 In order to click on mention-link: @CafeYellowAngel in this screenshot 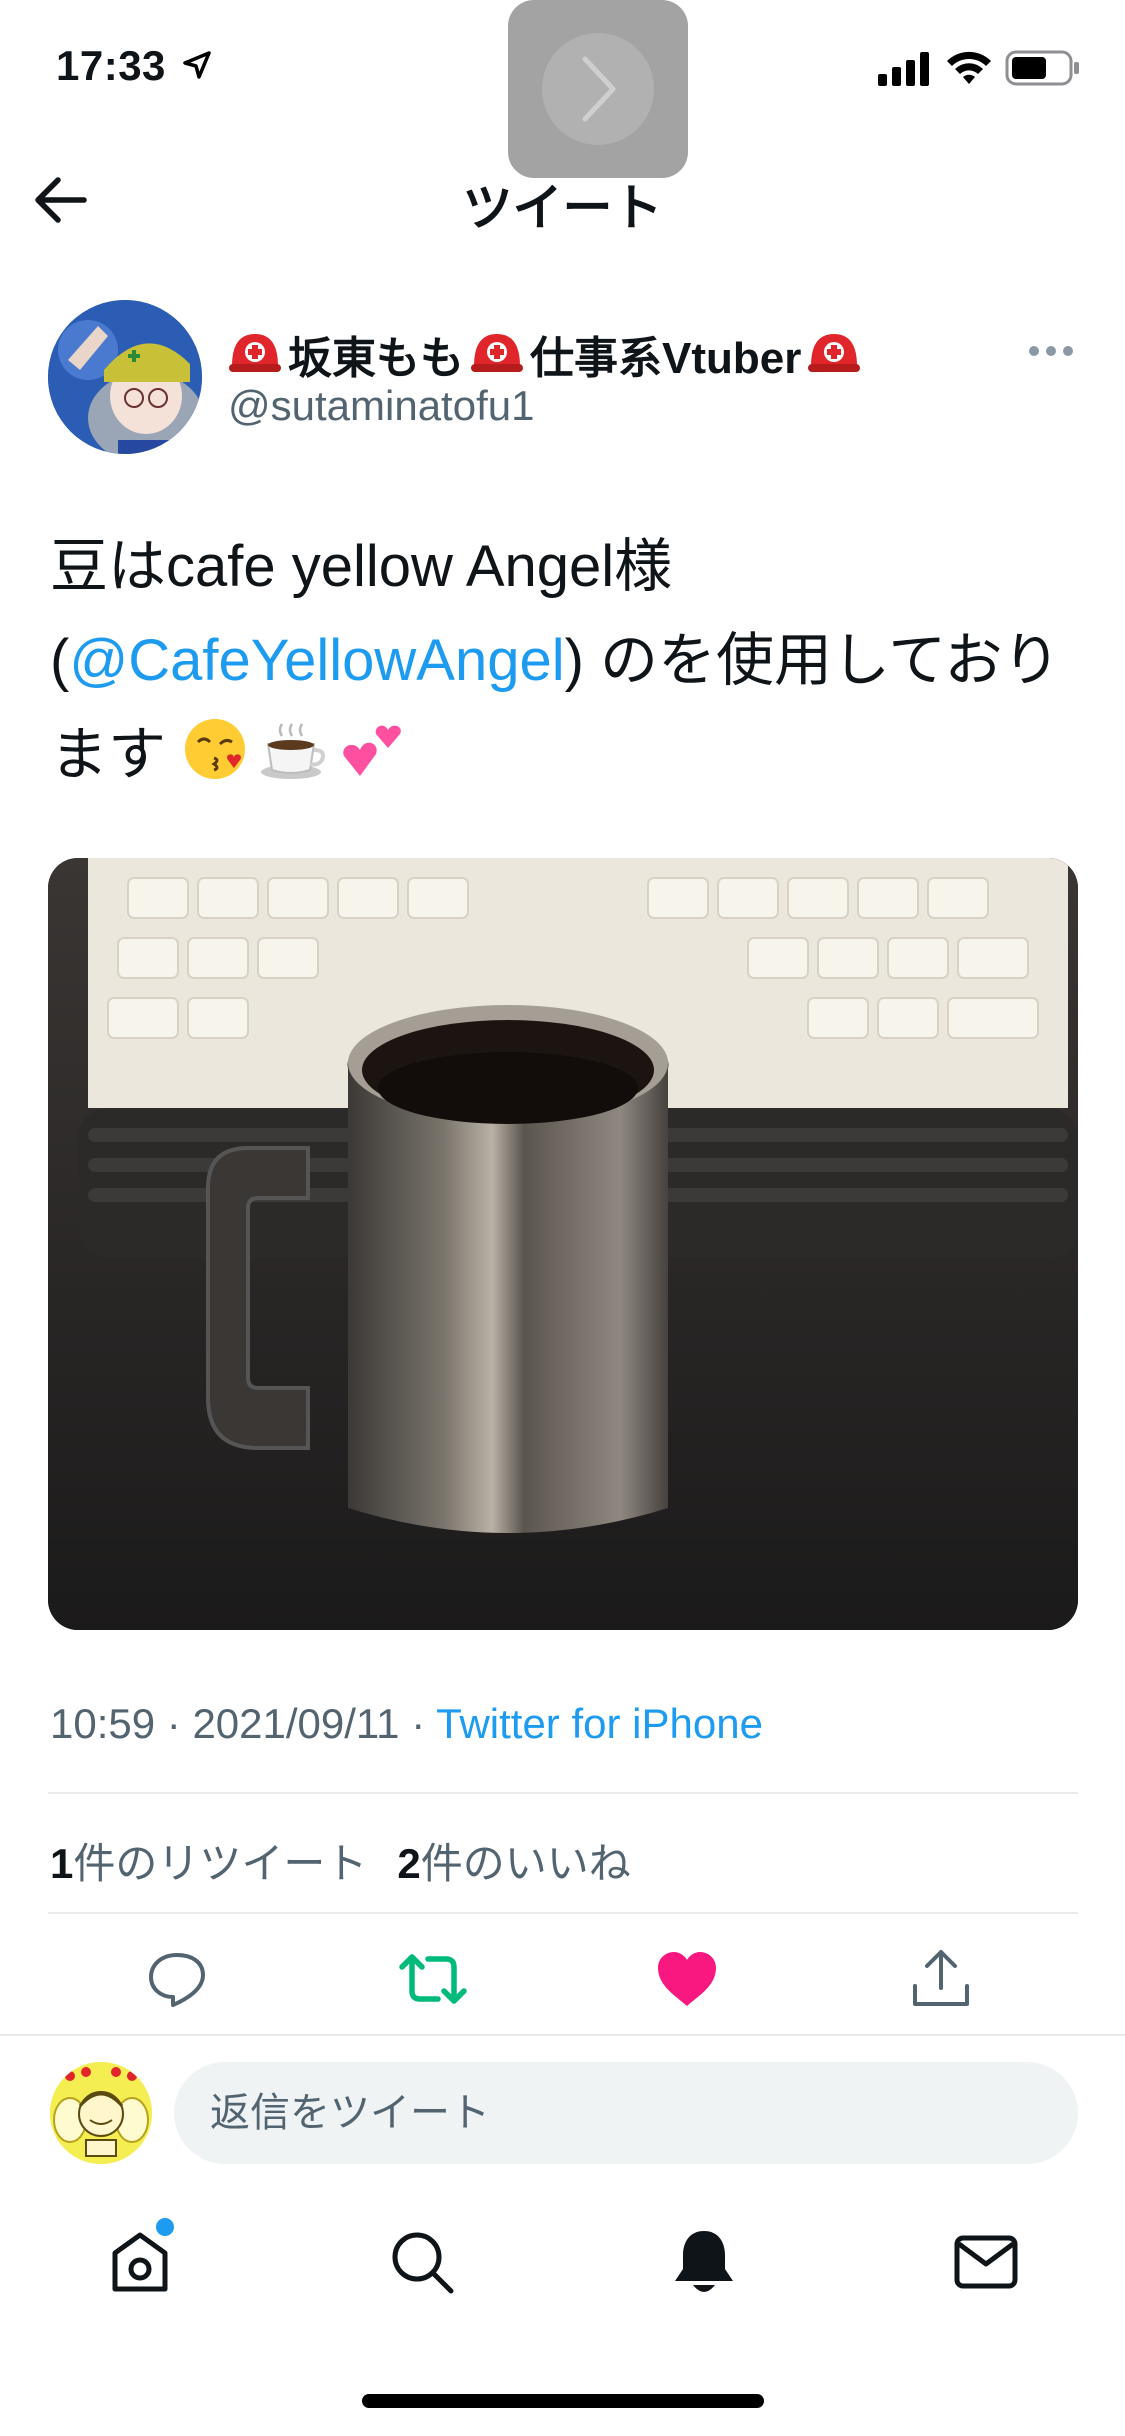, I will do `click(316, 660)`.